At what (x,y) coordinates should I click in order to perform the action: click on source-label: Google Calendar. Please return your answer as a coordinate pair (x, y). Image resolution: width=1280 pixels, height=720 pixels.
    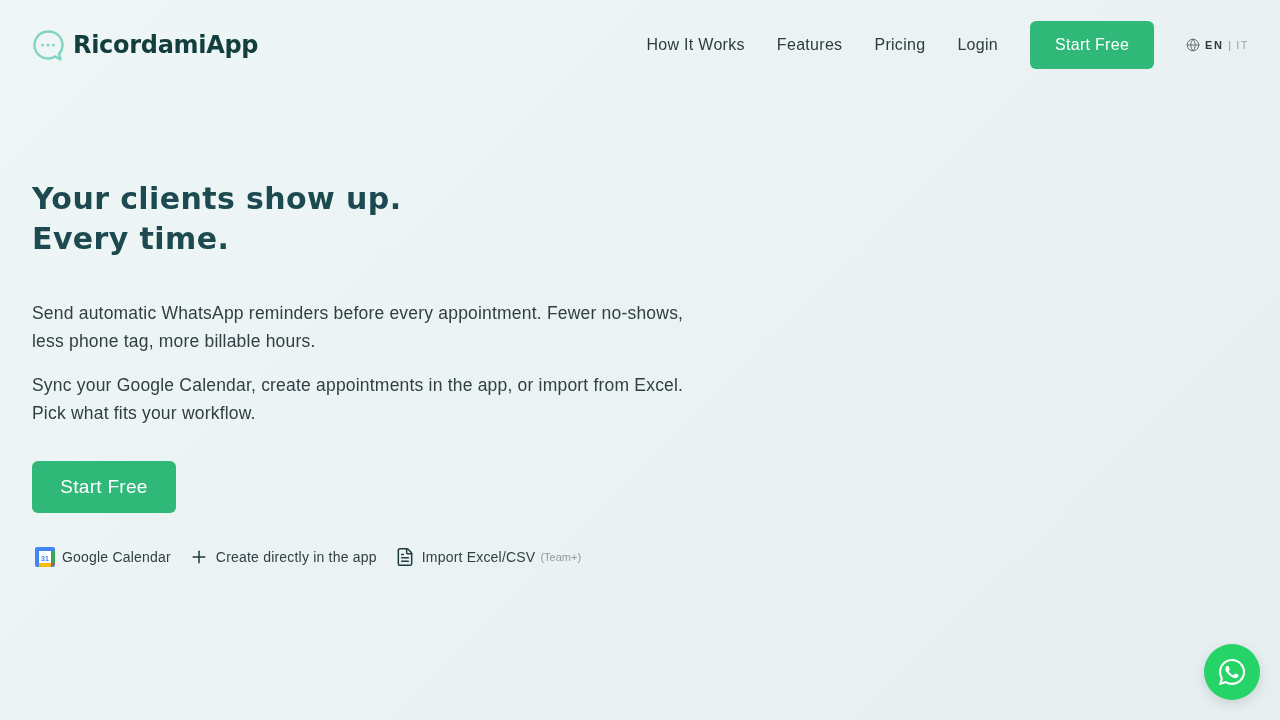
    Looking at the image, I should click on (116, 557).